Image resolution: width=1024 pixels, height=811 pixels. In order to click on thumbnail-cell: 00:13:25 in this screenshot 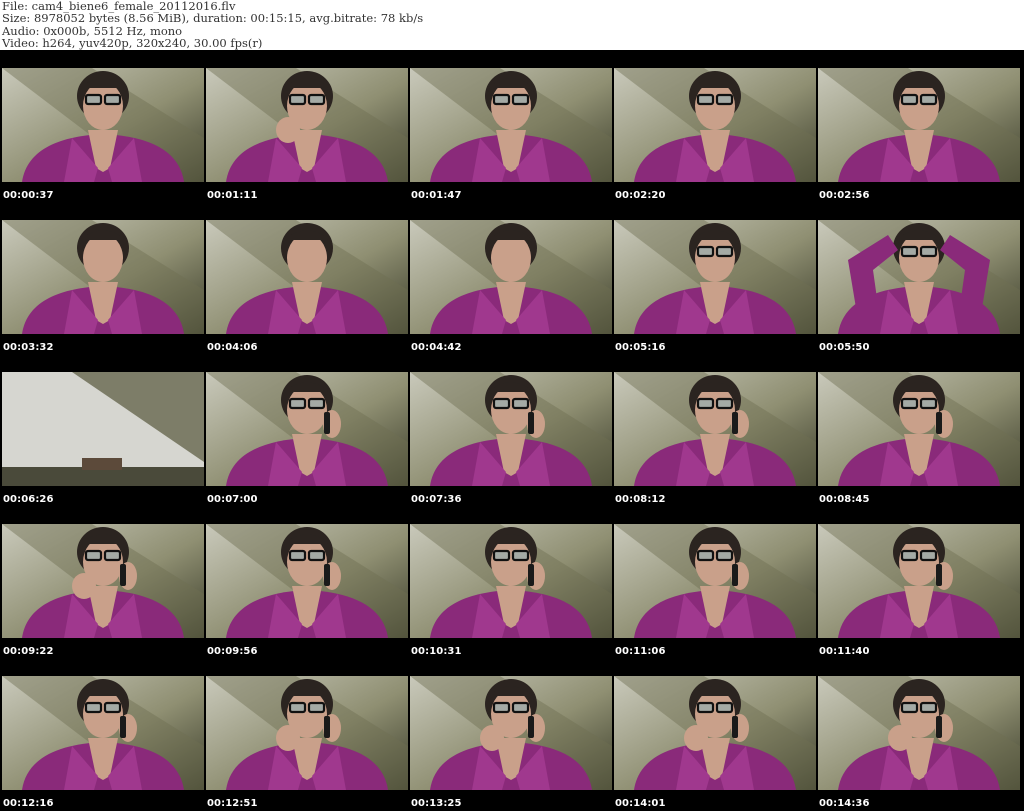, I will do `click(510, 734)`.